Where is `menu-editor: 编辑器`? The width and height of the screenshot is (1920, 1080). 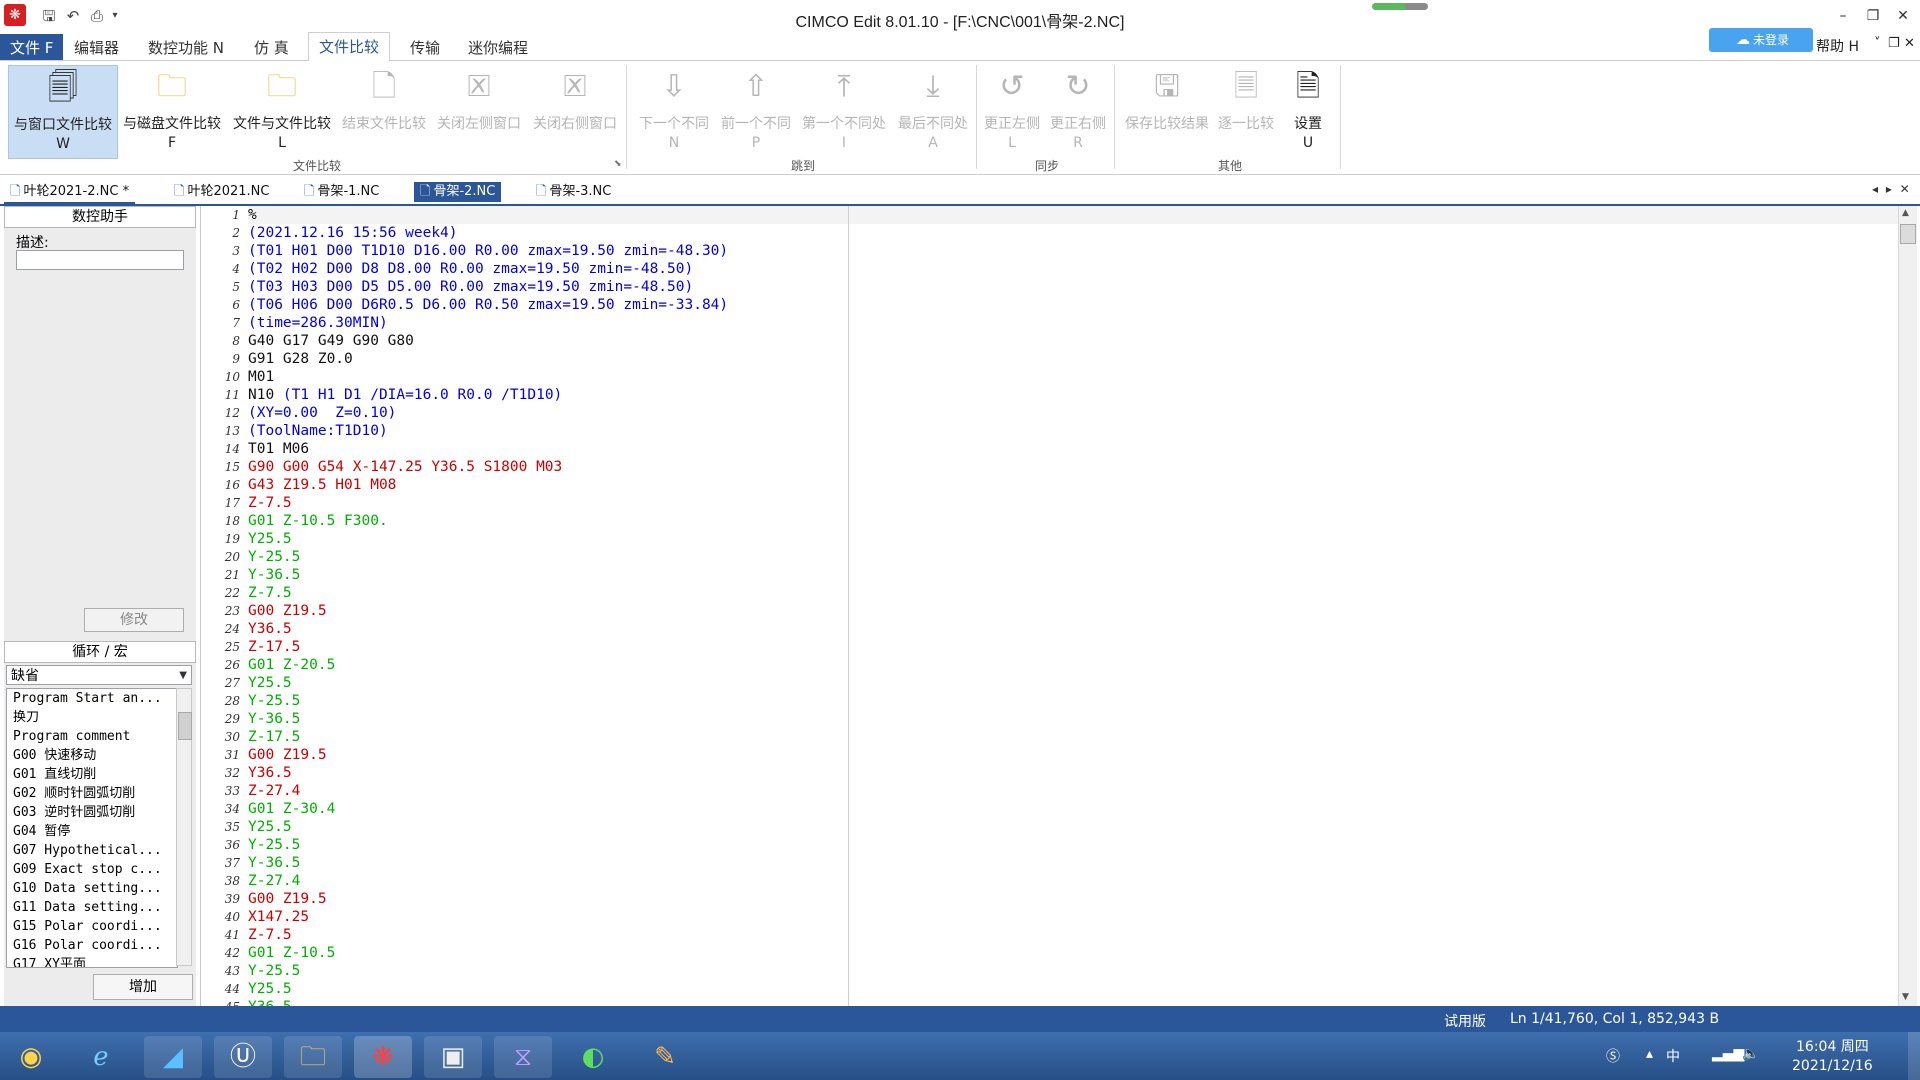
menu-editor: 编辑器 is located at coordinates (96, 47).